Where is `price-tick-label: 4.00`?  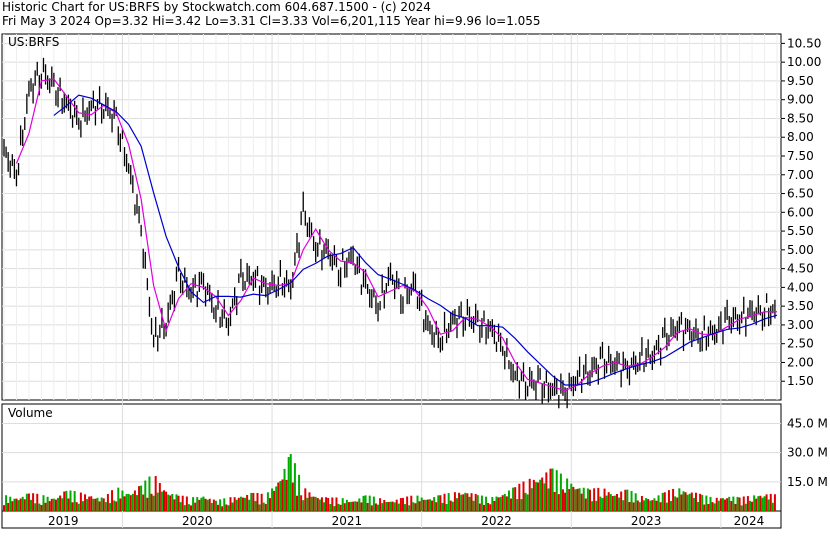
price-tick-label: 4.00 is located at coordinates (800, 287).